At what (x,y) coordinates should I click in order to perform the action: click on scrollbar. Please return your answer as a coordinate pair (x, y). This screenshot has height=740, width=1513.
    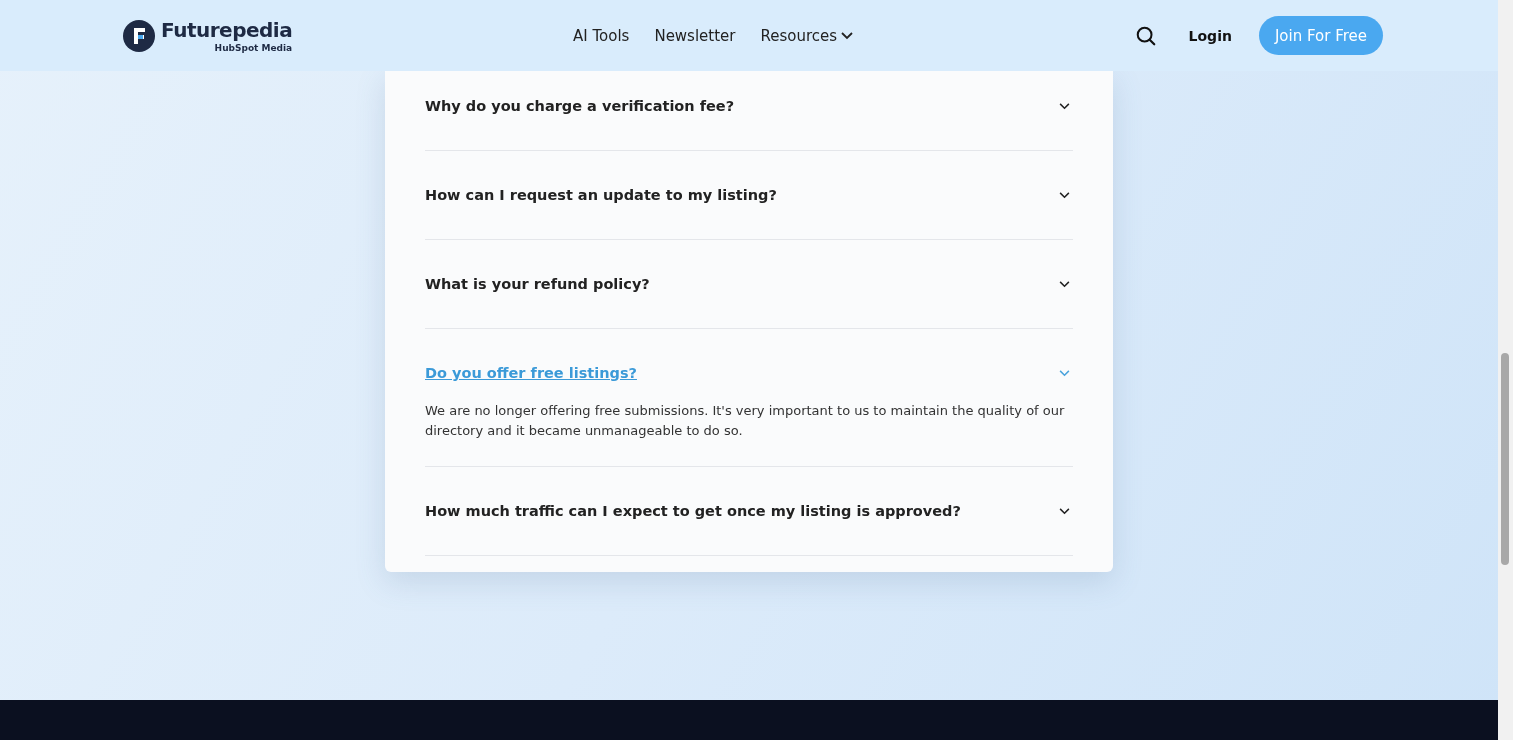
    Looking at the image, I should click on (1505, 370).